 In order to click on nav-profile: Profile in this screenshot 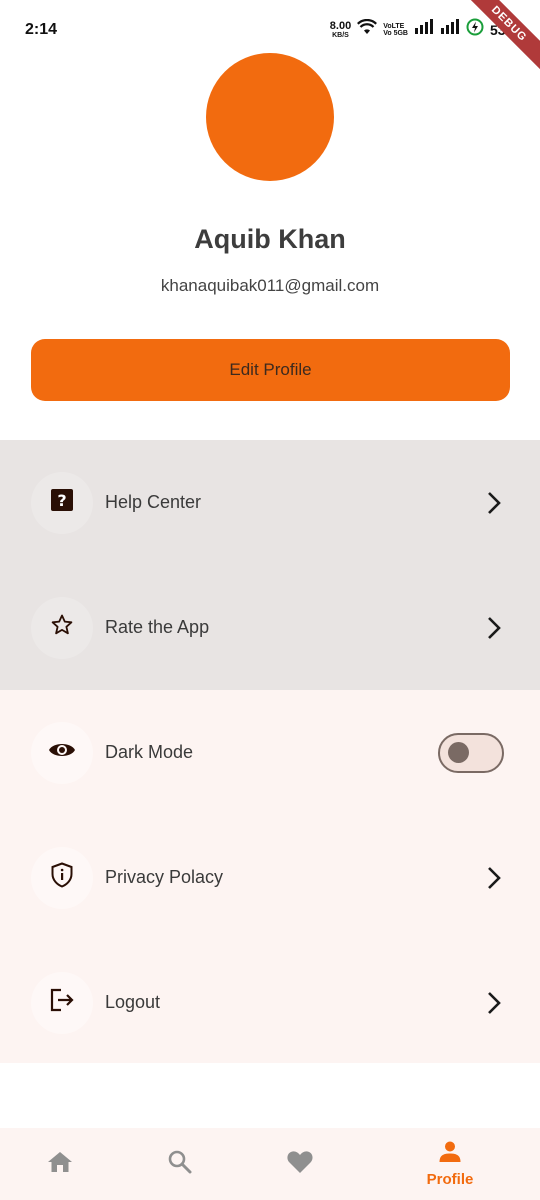, I will do `click(450, 1164)`.